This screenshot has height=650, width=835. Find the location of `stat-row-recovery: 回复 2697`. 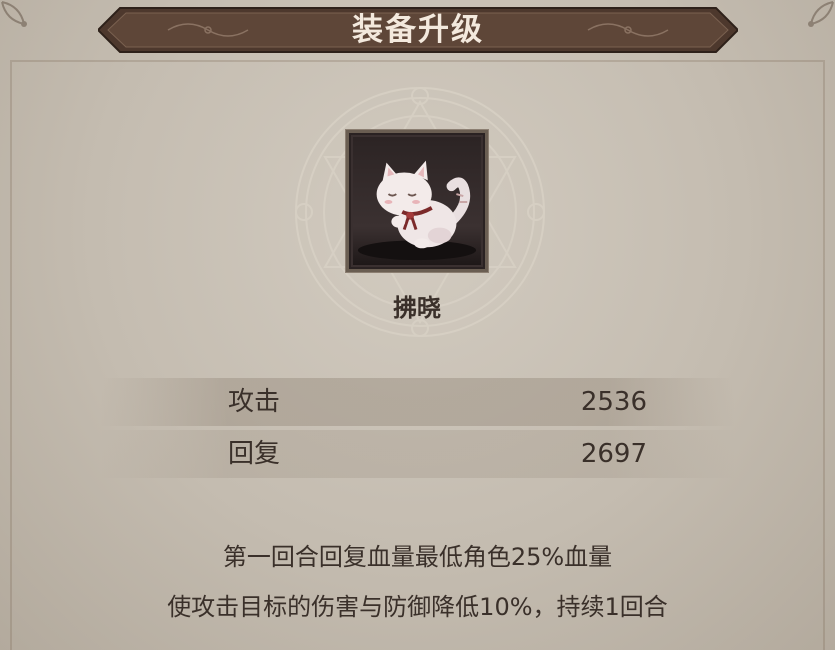

stat-row-recovery: 回复 2697 is located at coordinates (417, 454).